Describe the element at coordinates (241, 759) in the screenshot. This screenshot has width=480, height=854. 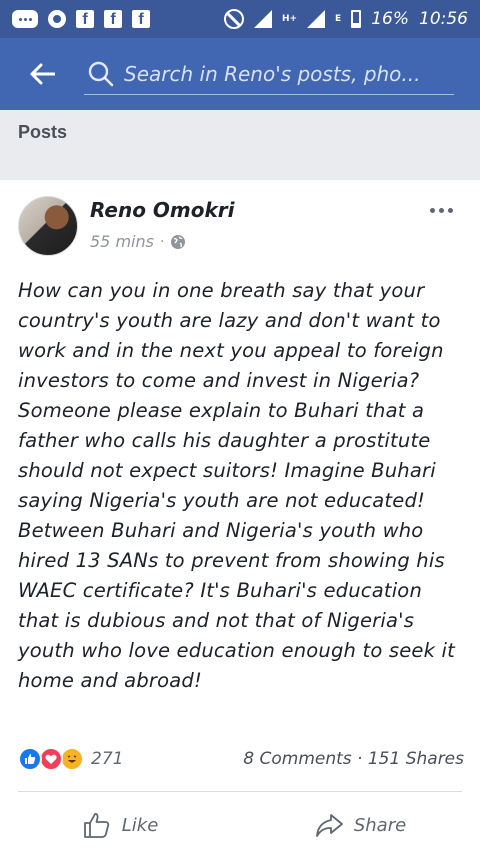
I see `reactions-bar: 271 8 Comments · 151 Shares` at that location.